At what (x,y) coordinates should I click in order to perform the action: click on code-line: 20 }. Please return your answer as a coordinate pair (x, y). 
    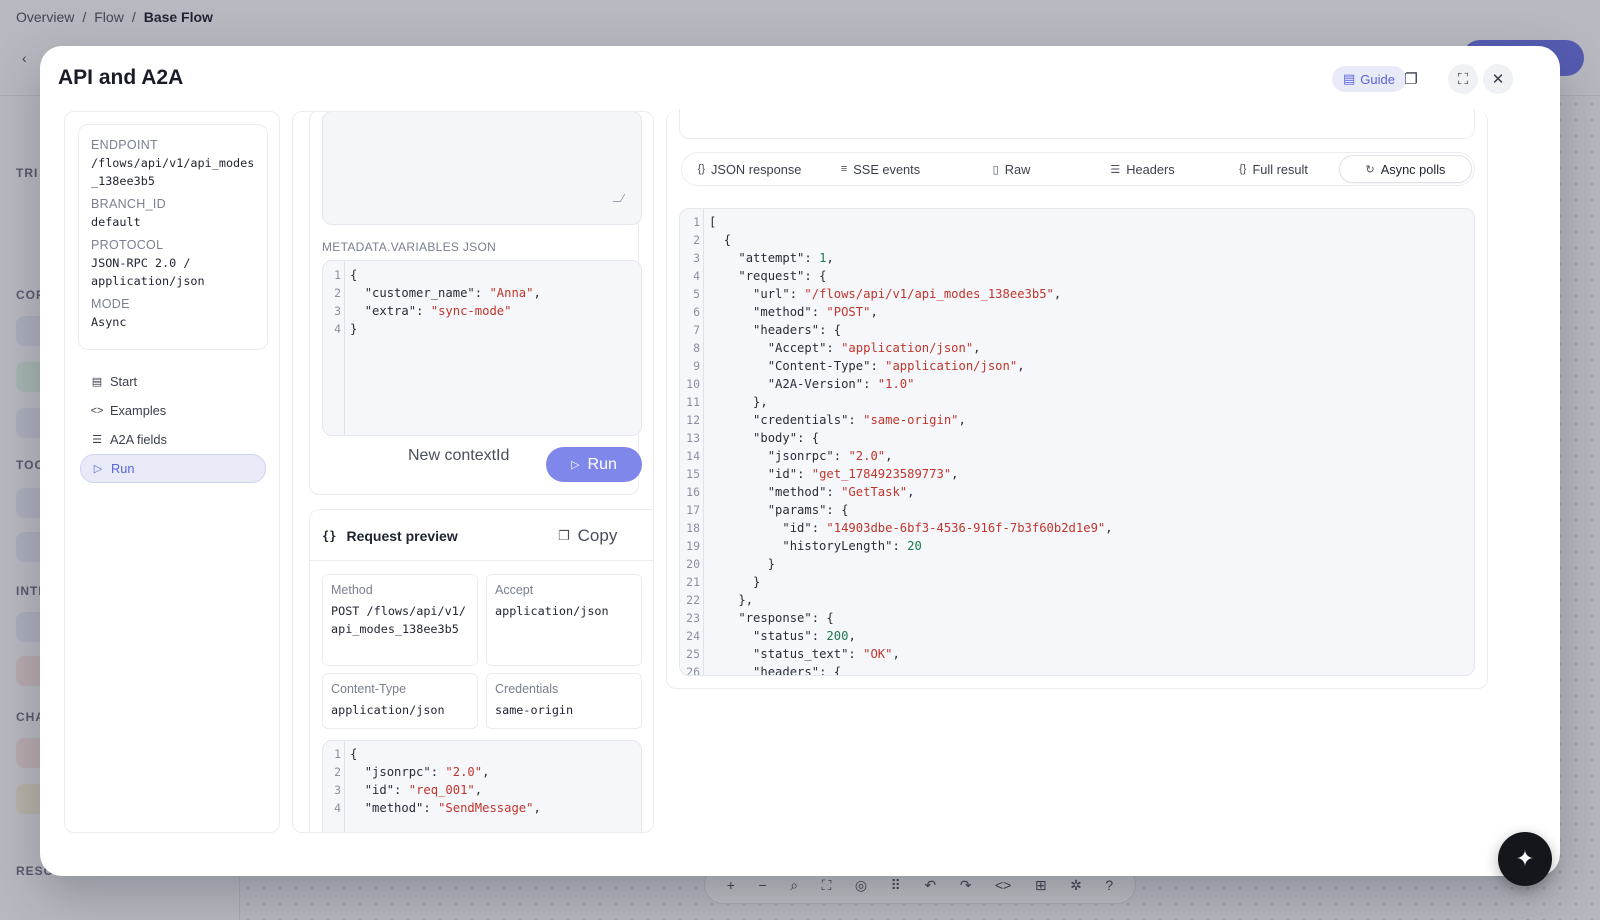
    Looking at the image, I should click on (1077, 564).